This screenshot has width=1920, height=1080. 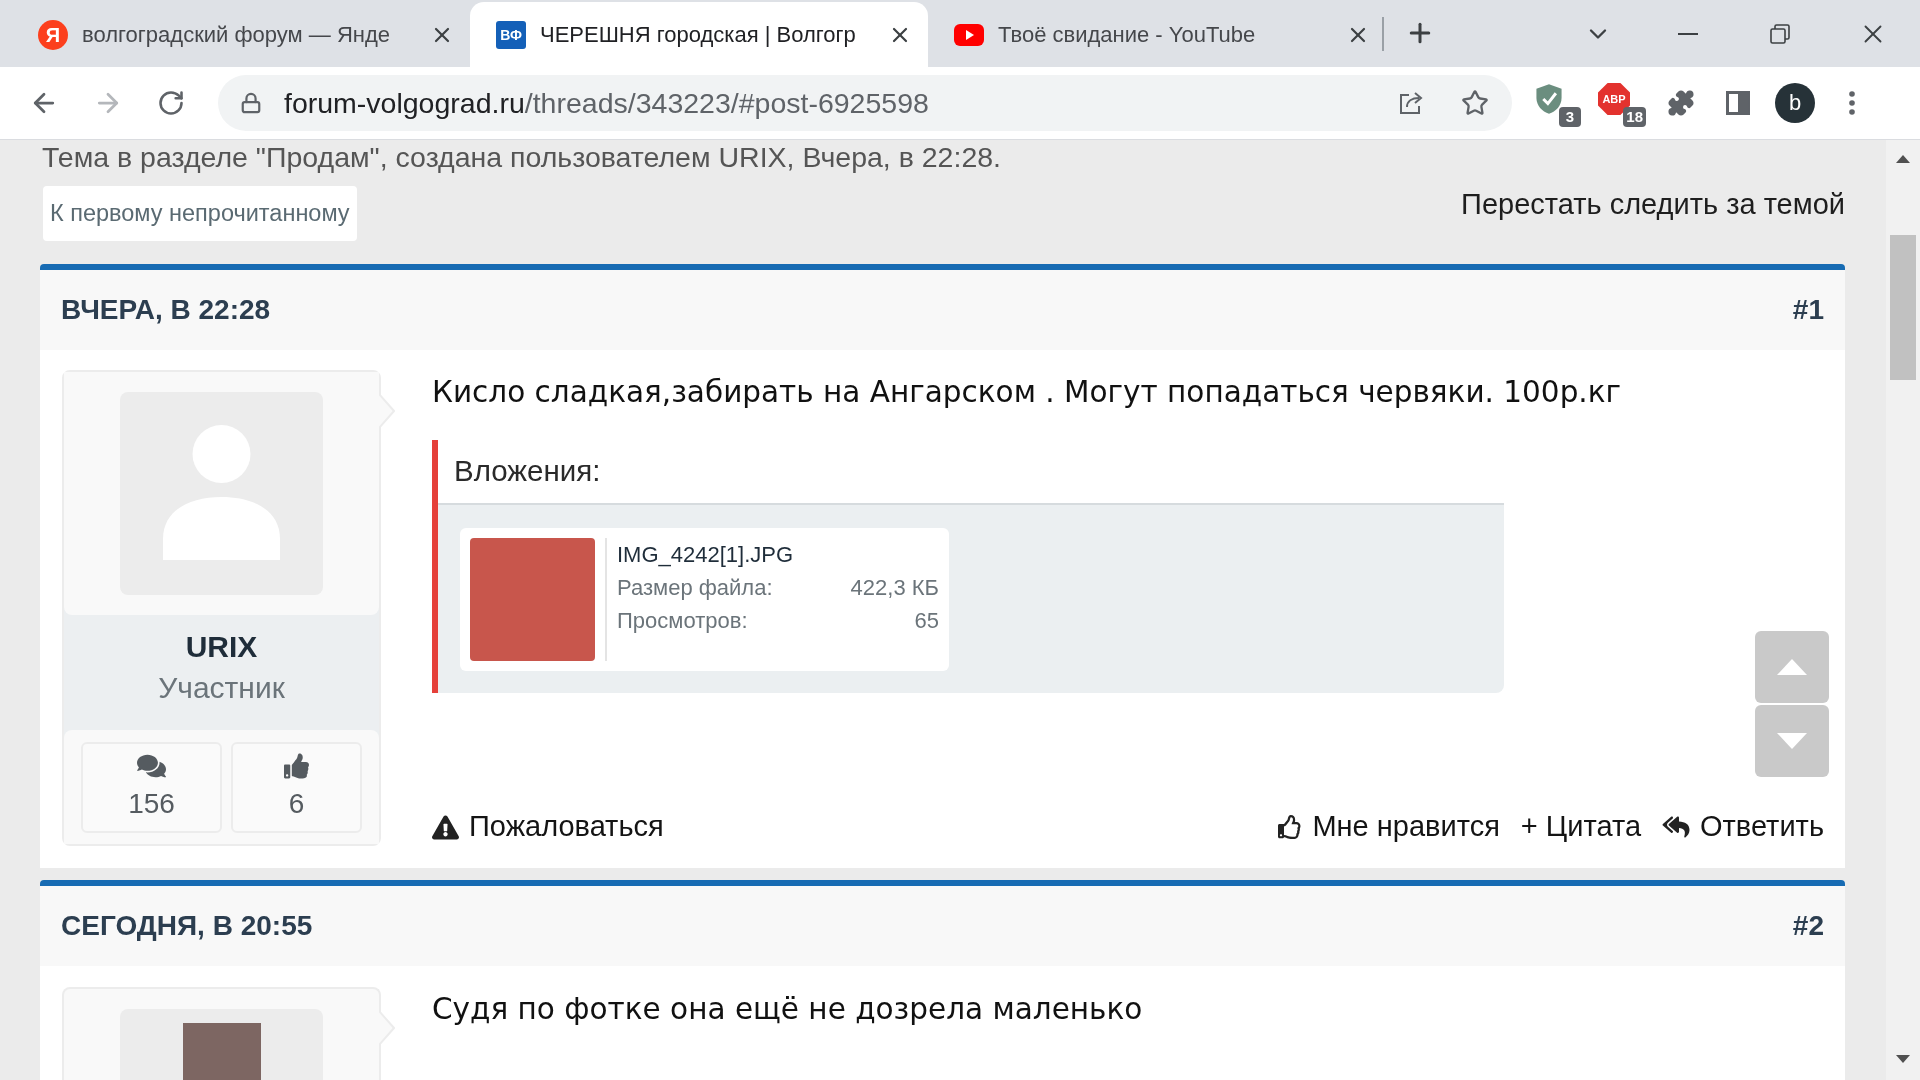 What do you see at coordinates (1570, 117) in the screenshot?
I see `extension-badge: 3` at bounding box center [1570, 117].